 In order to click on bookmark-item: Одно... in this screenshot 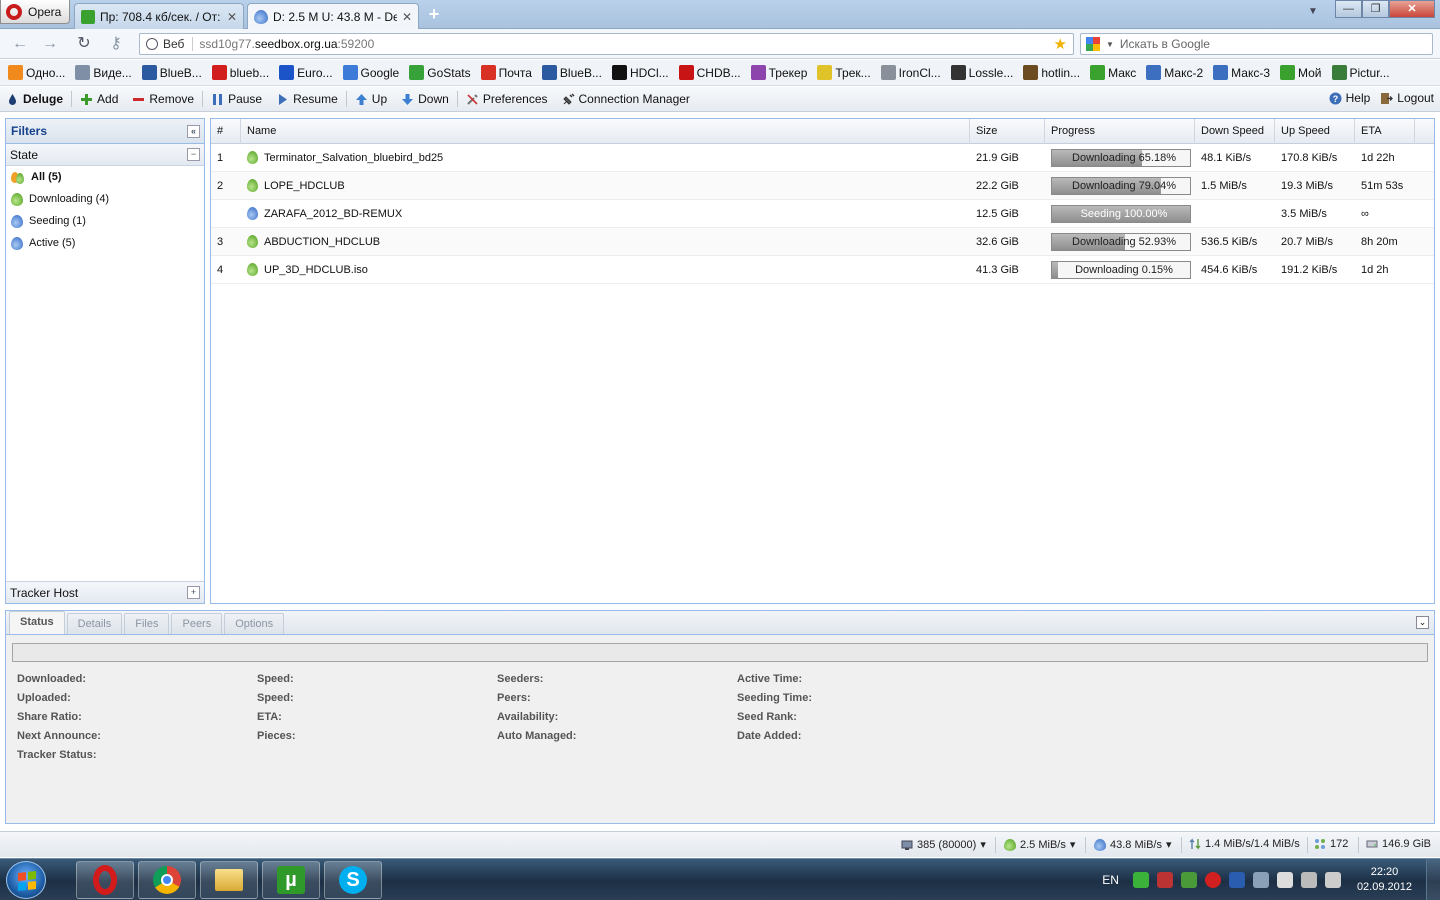, I will do `click(36, 72)`.